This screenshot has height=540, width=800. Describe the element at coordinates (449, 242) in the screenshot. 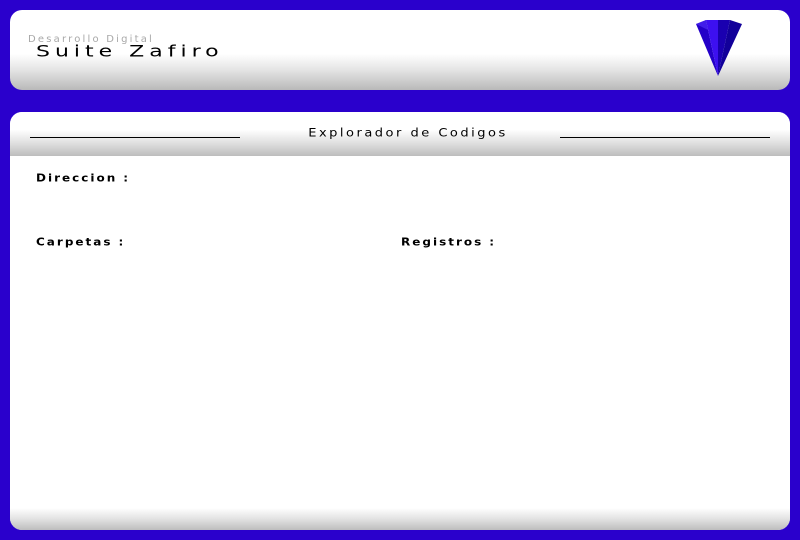

I see `registros-label: Registros:` at that location.